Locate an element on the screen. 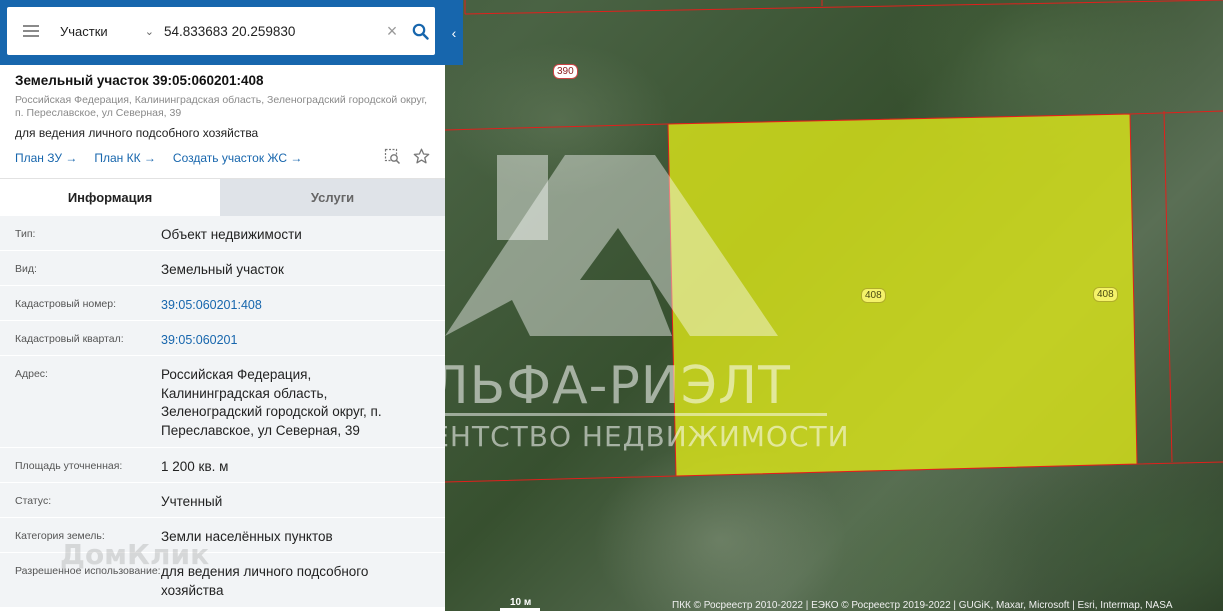  object-links: План ЗУ → План КК → Создать участок ЖС → is located at coordinates (222, 158).